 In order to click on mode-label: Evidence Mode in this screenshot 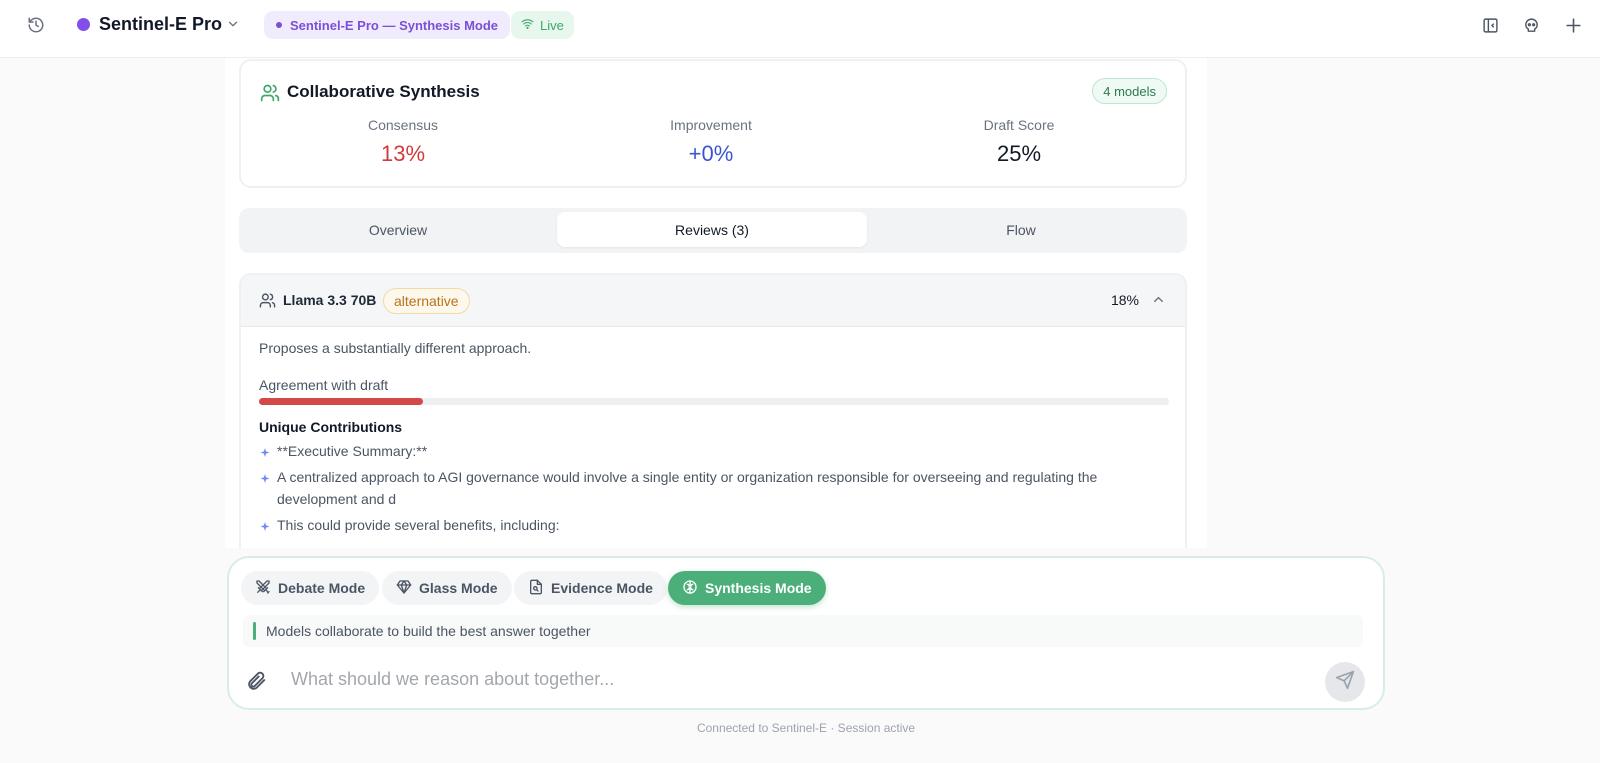, I will do `click(602, 588)`.